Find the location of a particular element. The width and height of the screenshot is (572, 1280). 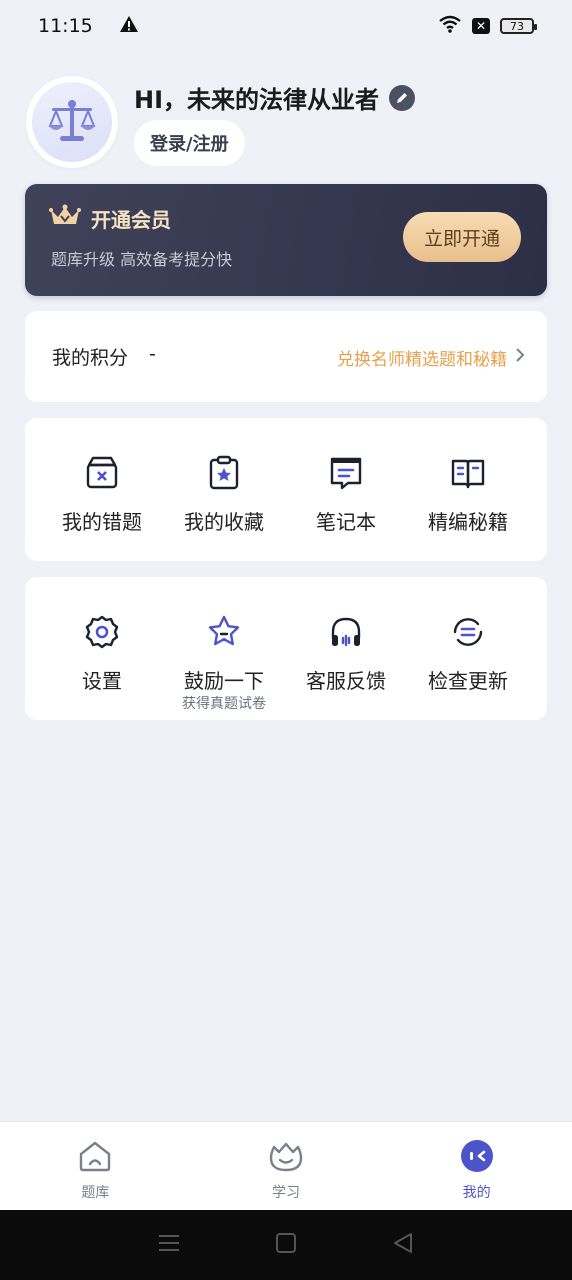

gear-icon is located at coordinates (102, 632).